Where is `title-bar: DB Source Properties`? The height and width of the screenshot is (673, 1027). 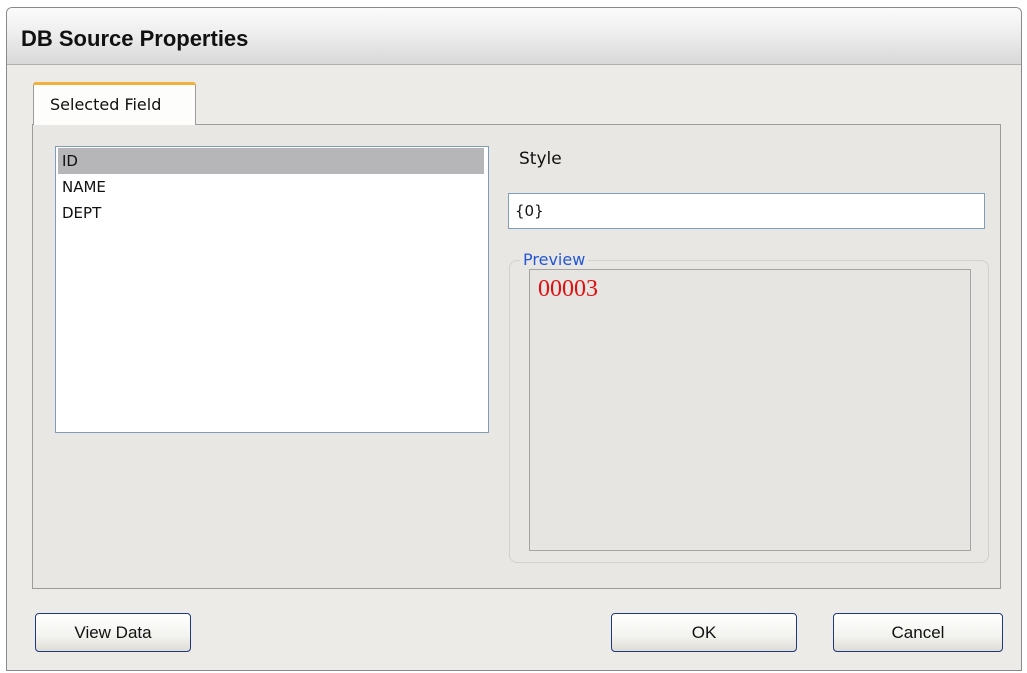
title-bar: DB Source Properties is located at coordinates (514, 36).